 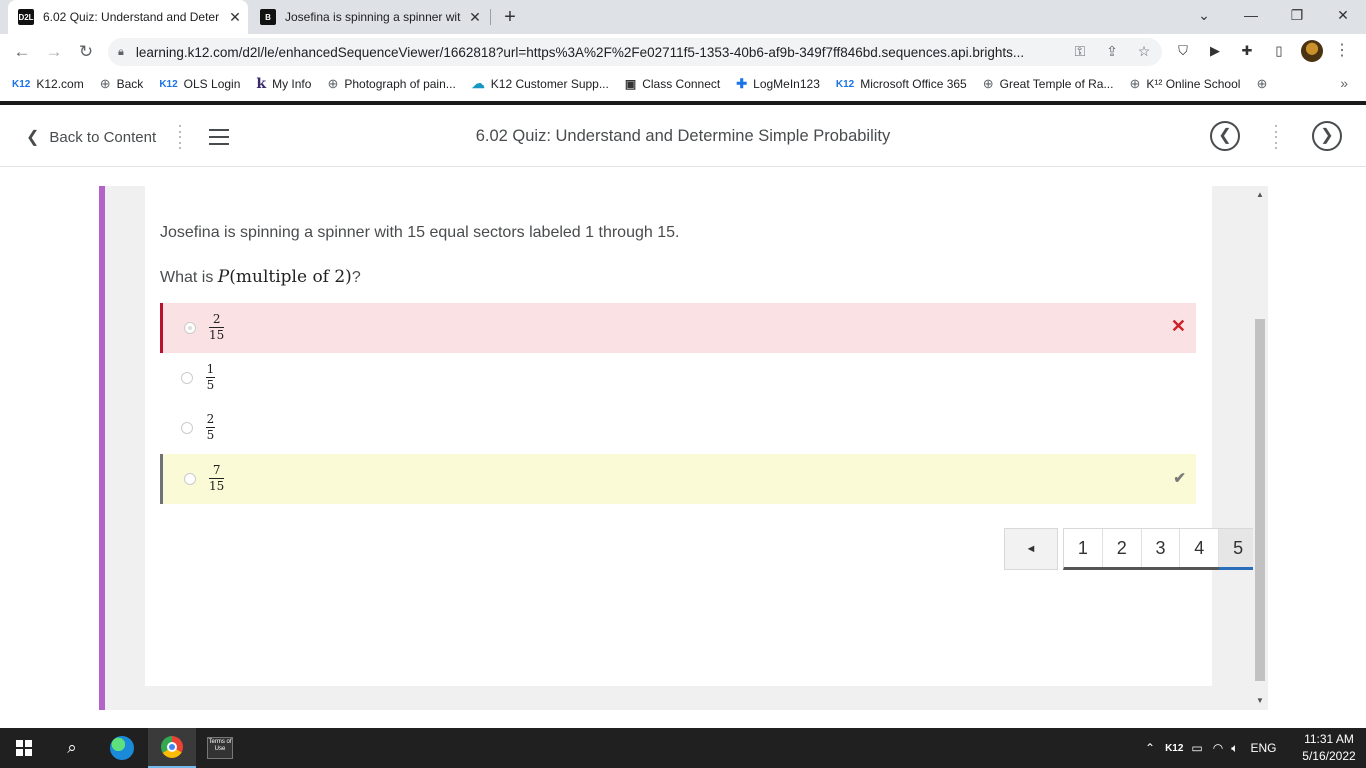 What do you see at coordinates (1343, 15) in the screenshot?
I see `close-window-icon: ✕` at bounding box center [1343, 15].